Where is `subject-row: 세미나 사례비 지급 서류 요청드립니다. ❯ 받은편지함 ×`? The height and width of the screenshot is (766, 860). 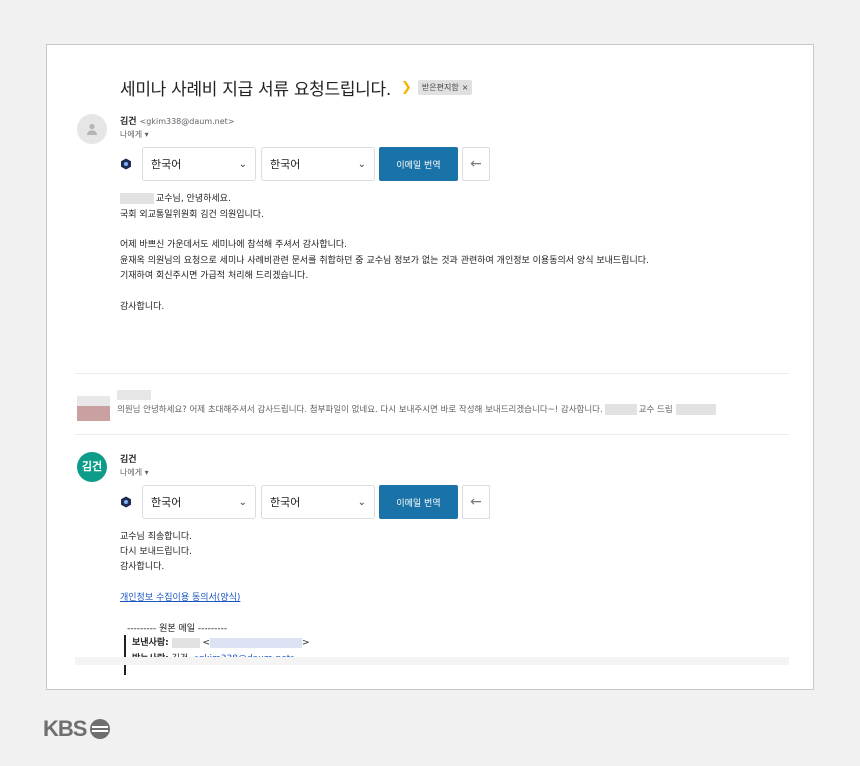
subject-row: 세미나 사례비 지급 서류 요청드립니다. ❯ 받은편지함 × is located at coordinates (296, 87).